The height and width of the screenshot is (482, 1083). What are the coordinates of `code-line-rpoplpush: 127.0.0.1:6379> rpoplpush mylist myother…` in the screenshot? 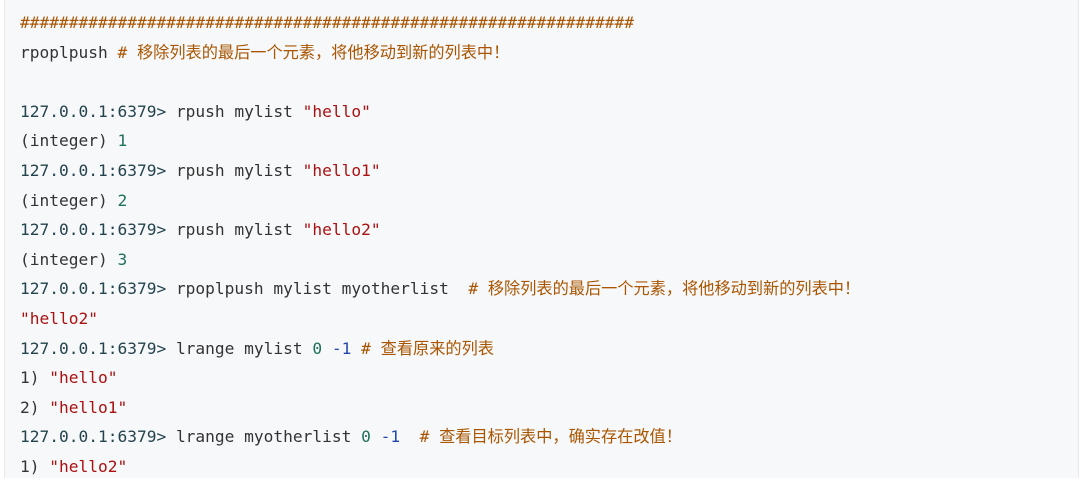 It's located at (440, 289).